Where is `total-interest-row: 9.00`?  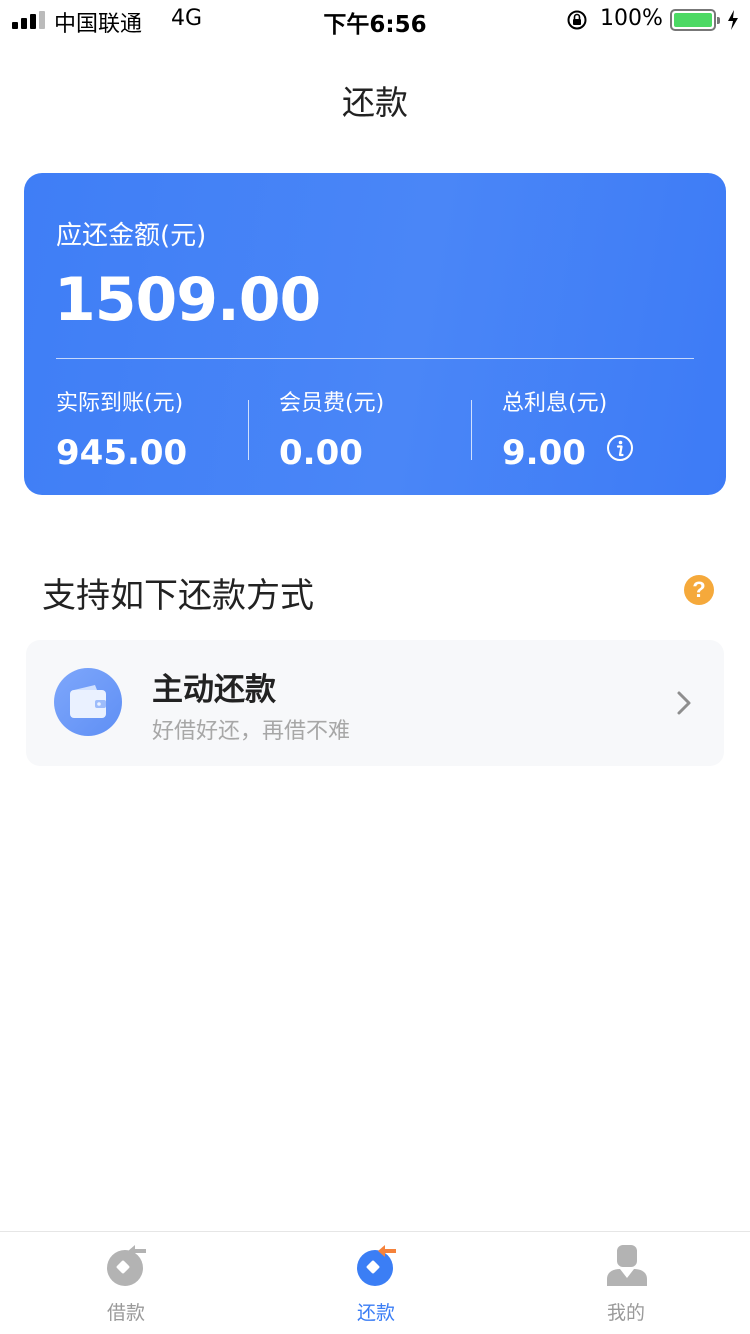
total-interest-row: 9.00 is located at coordinates (568, 453).